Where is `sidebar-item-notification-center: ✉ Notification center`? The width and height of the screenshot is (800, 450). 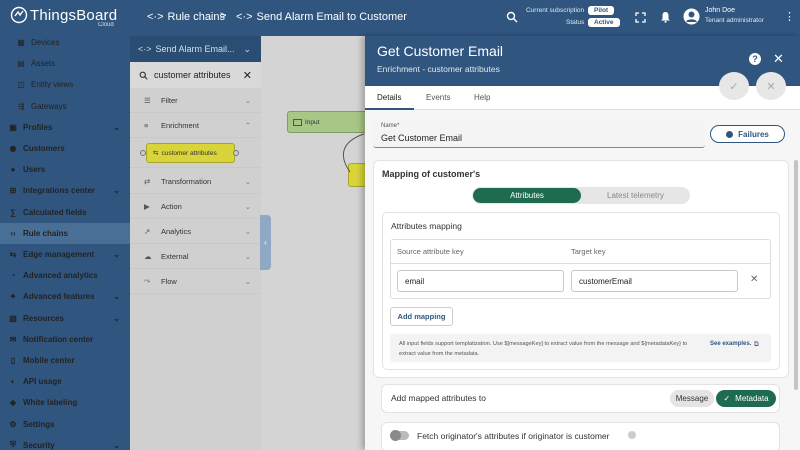 sidebar-item-notification-center: ✉ Notification center is located at coordinates (65, 339).